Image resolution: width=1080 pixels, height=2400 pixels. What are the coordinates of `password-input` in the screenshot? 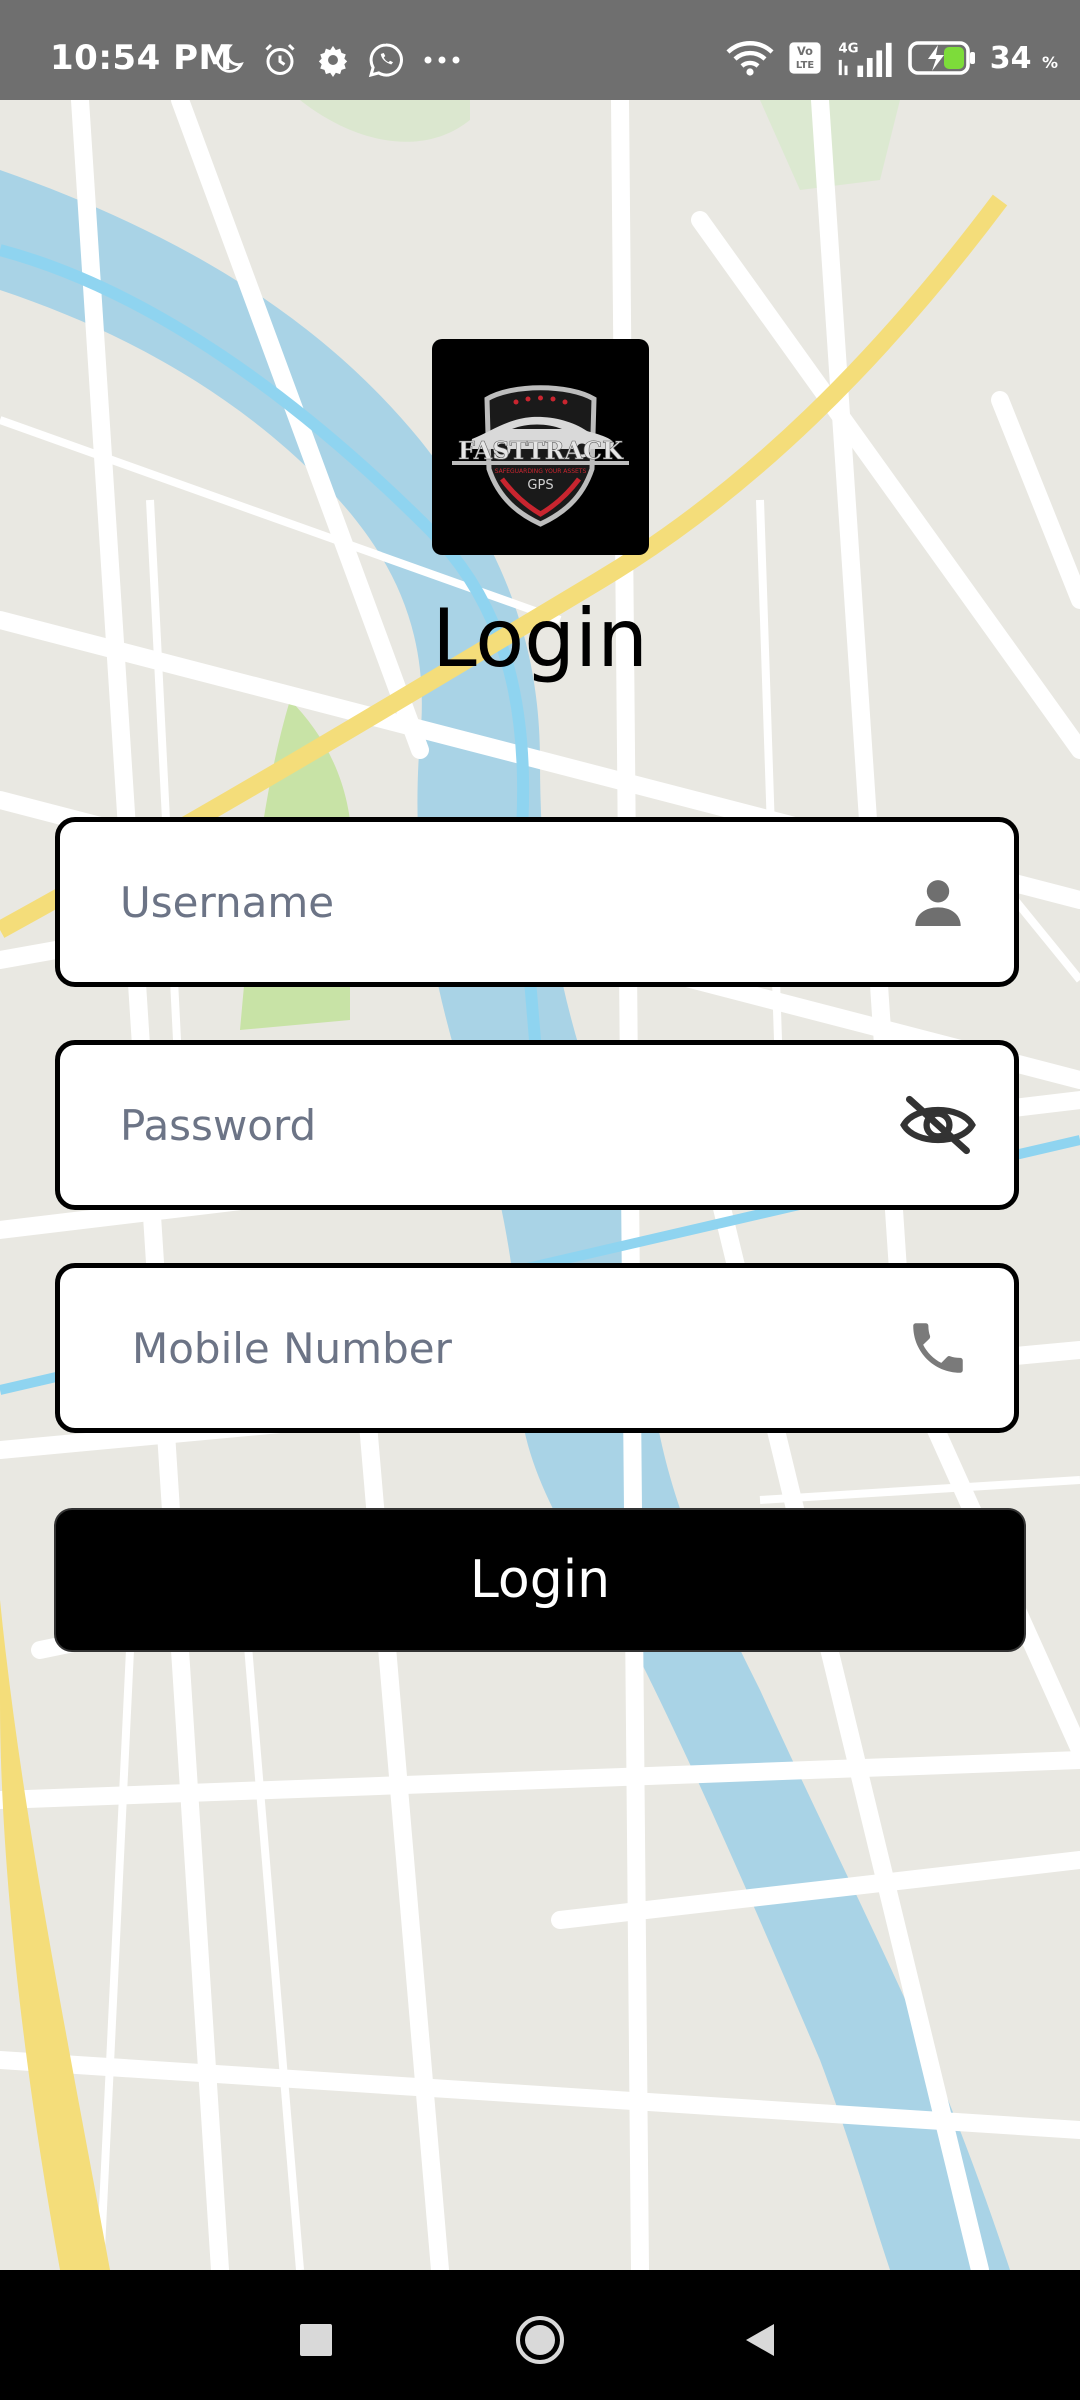 It's located at (470, 1125).